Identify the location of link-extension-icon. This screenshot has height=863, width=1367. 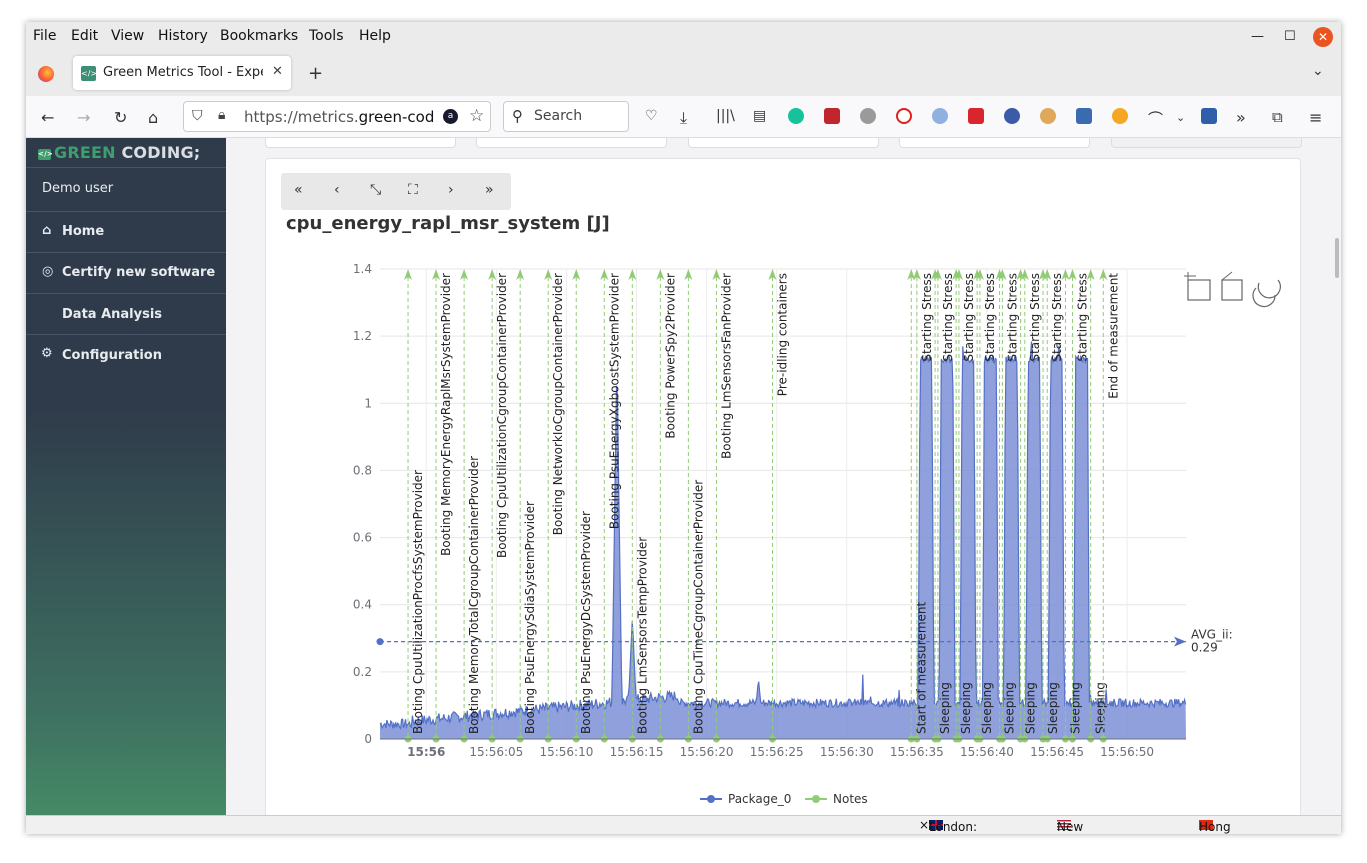
(940, 116).